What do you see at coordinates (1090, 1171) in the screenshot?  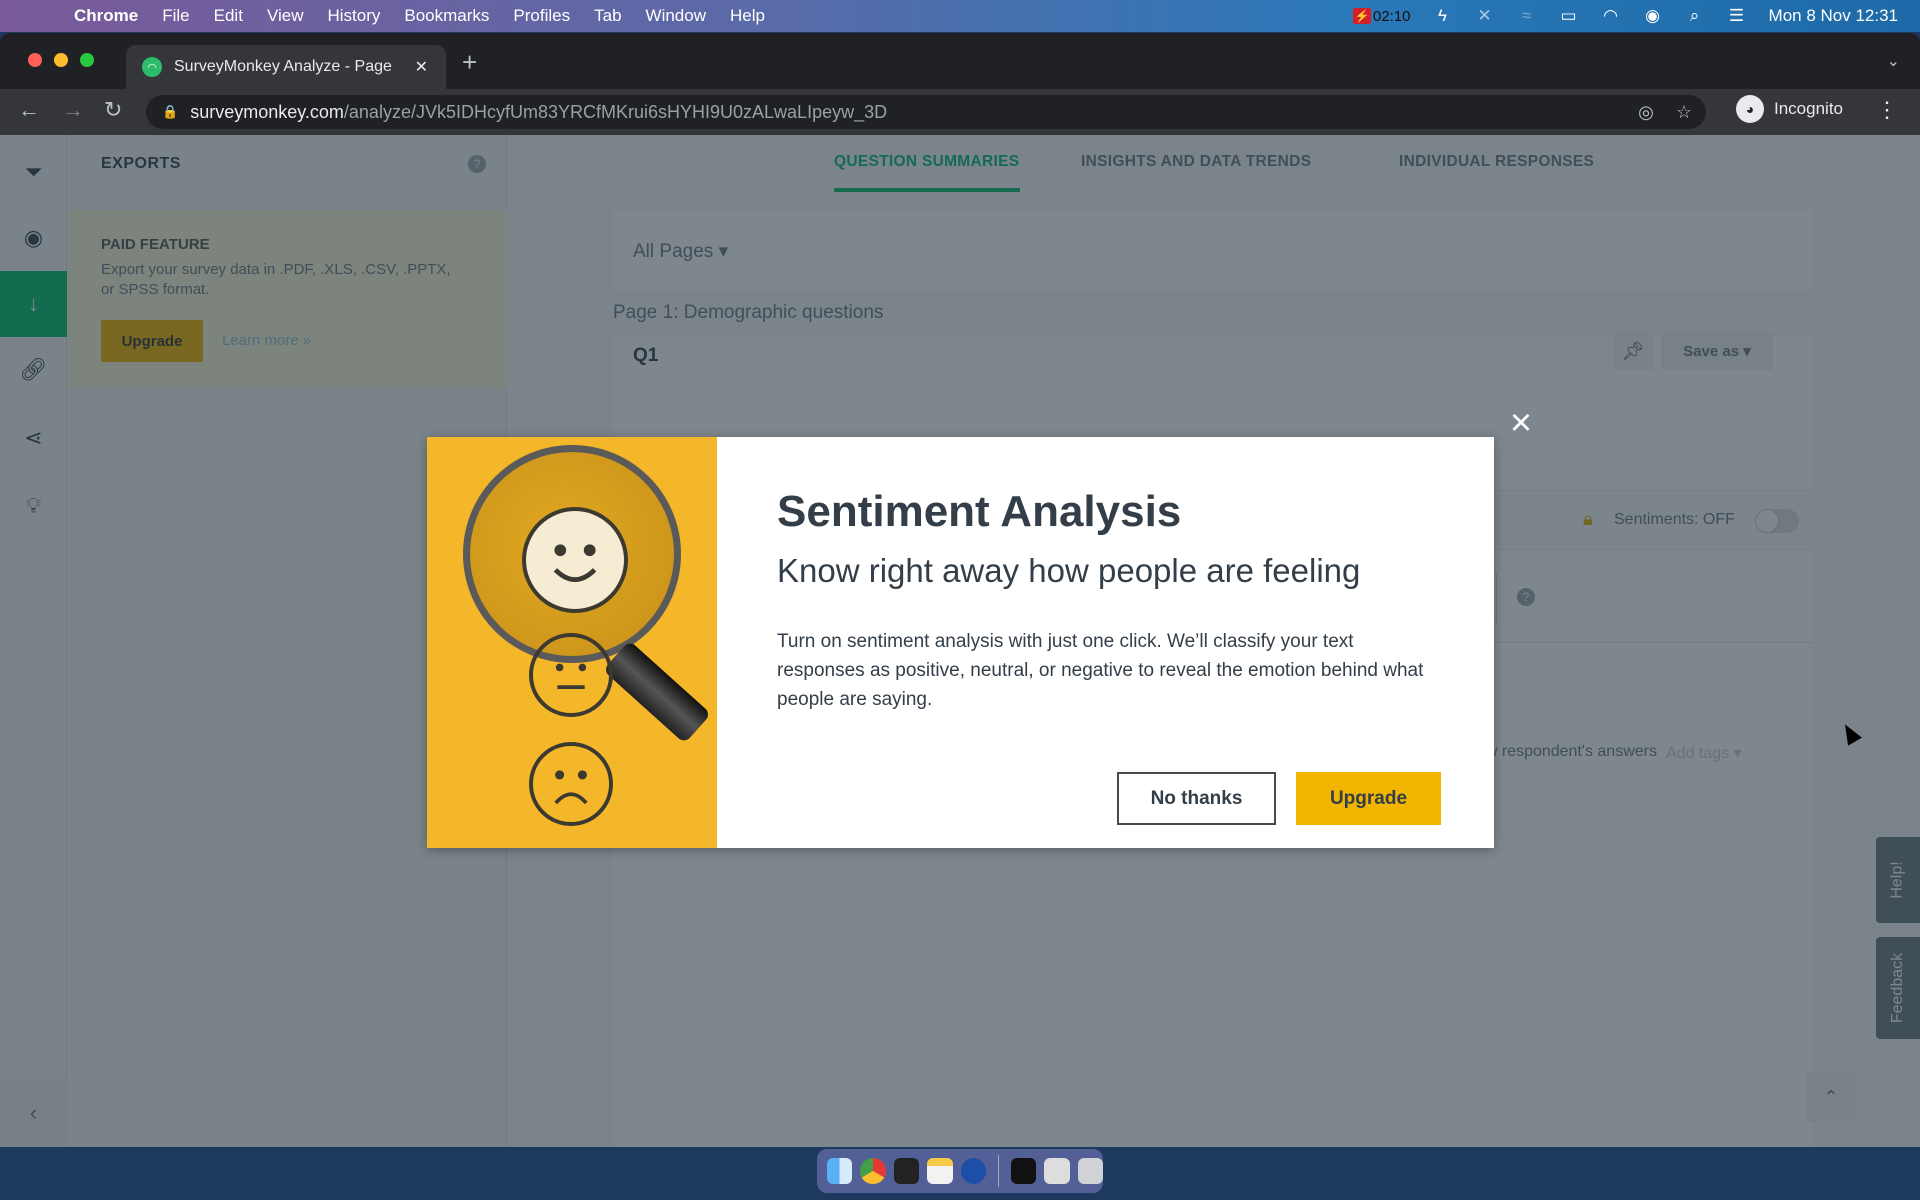 I see `trash-icon` at bounding box center [1090, 1171].